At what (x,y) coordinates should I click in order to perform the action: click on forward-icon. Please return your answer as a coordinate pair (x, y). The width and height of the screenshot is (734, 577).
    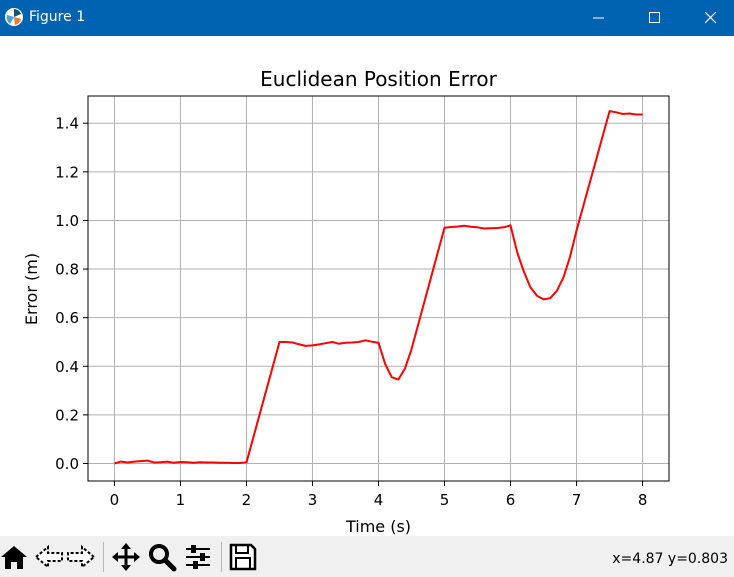
    Looking at the image, I should click on (81, 557).